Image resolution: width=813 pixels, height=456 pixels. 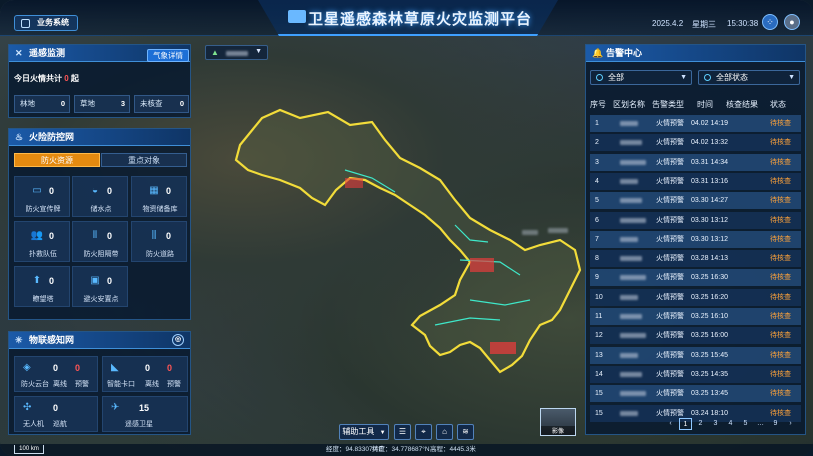 What do you see at coordinates (695, 181) in the screenshot?
I see `table-row: 4 火情预警 03.31 13:16 待核查` at bounding box center [695, 181].